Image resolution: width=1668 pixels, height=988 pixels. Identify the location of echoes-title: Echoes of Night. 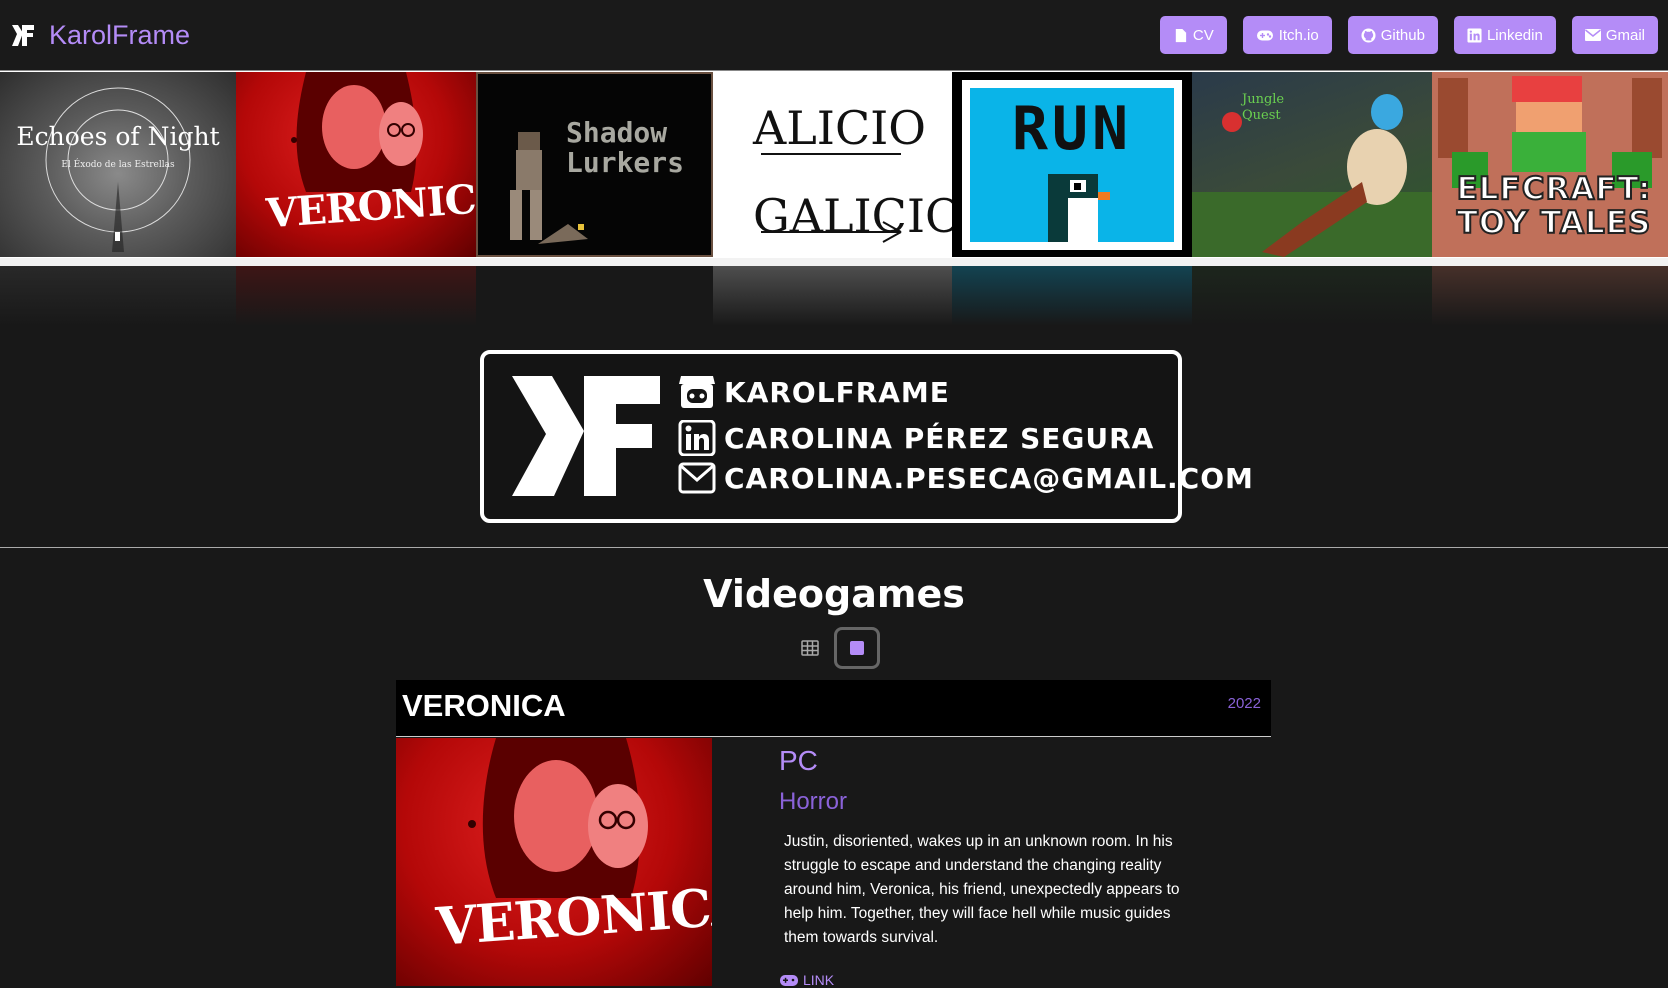
(118, 136).